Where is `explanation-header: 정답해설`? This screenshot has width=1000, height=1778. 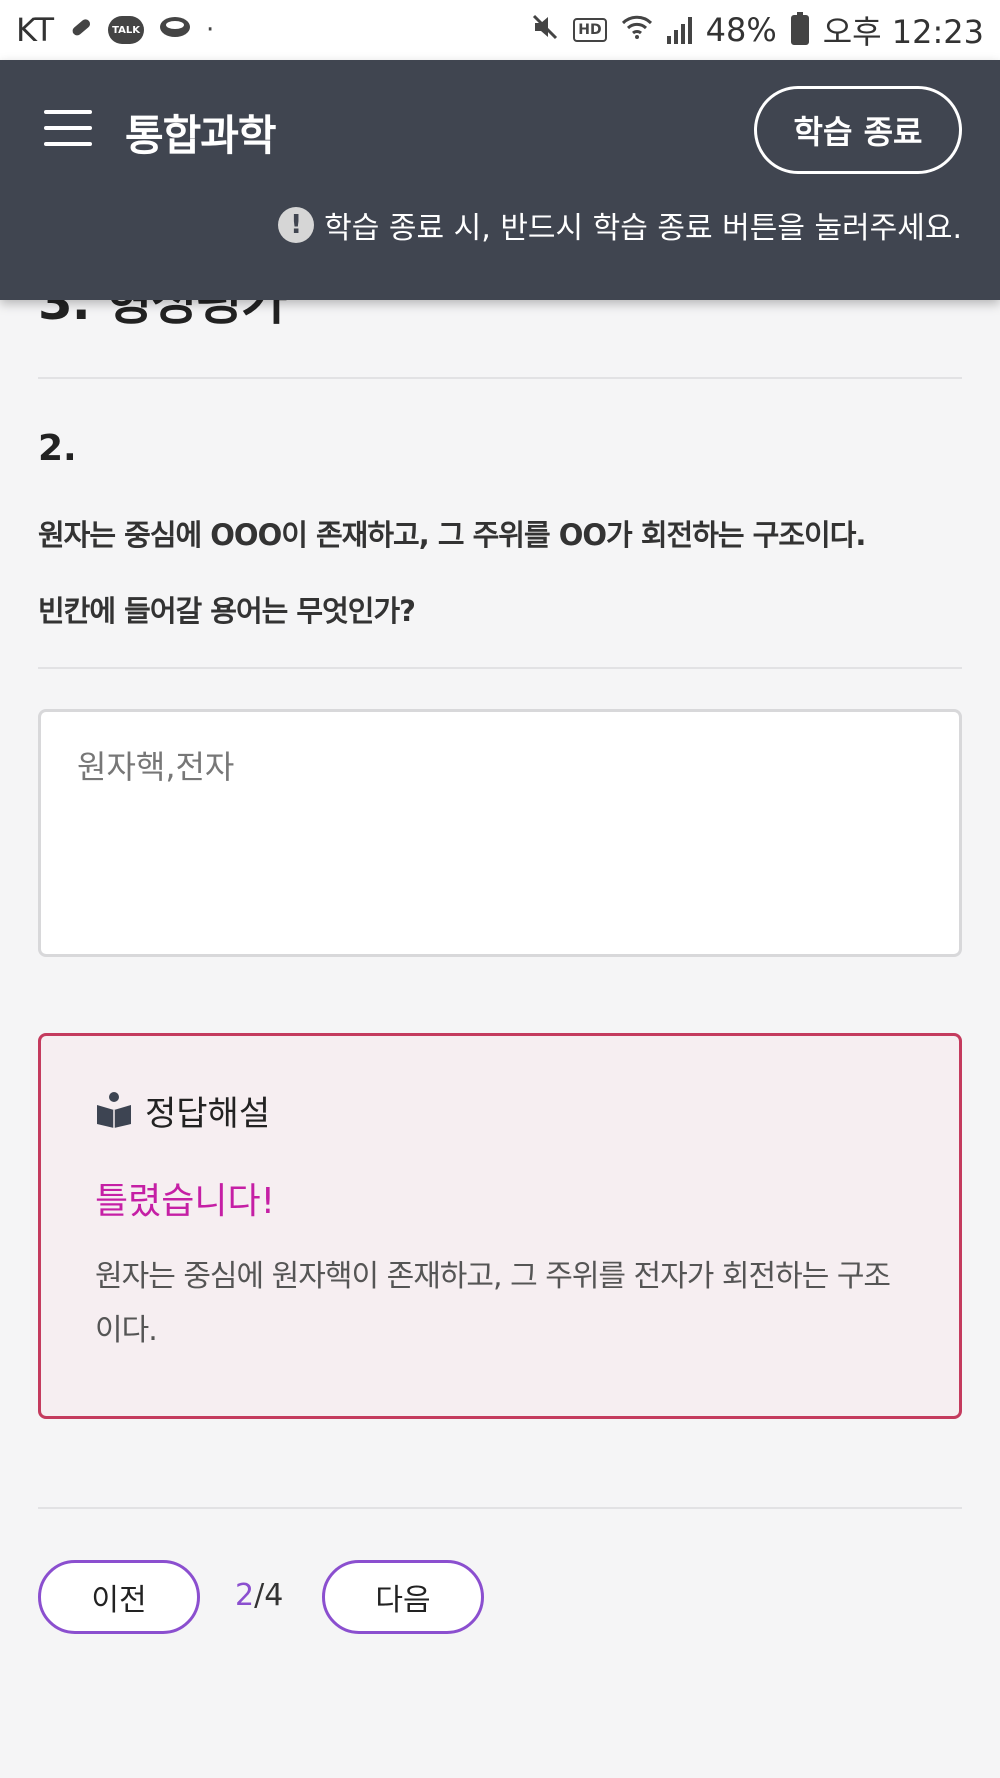 explanation-header: 정답해설 is located at coordinates (182, 1110).